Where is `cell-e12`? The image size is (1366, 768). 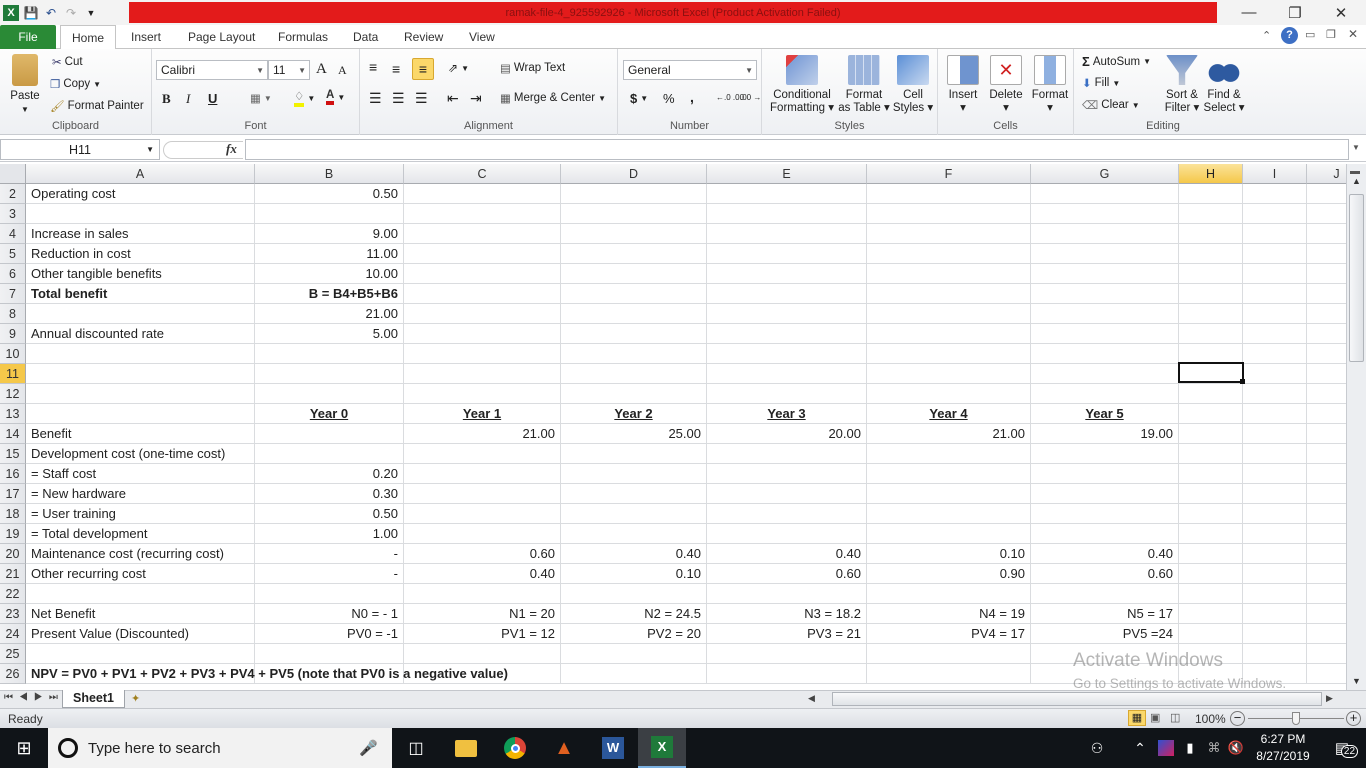
cell-e12 is located at coordinates (787, 394).